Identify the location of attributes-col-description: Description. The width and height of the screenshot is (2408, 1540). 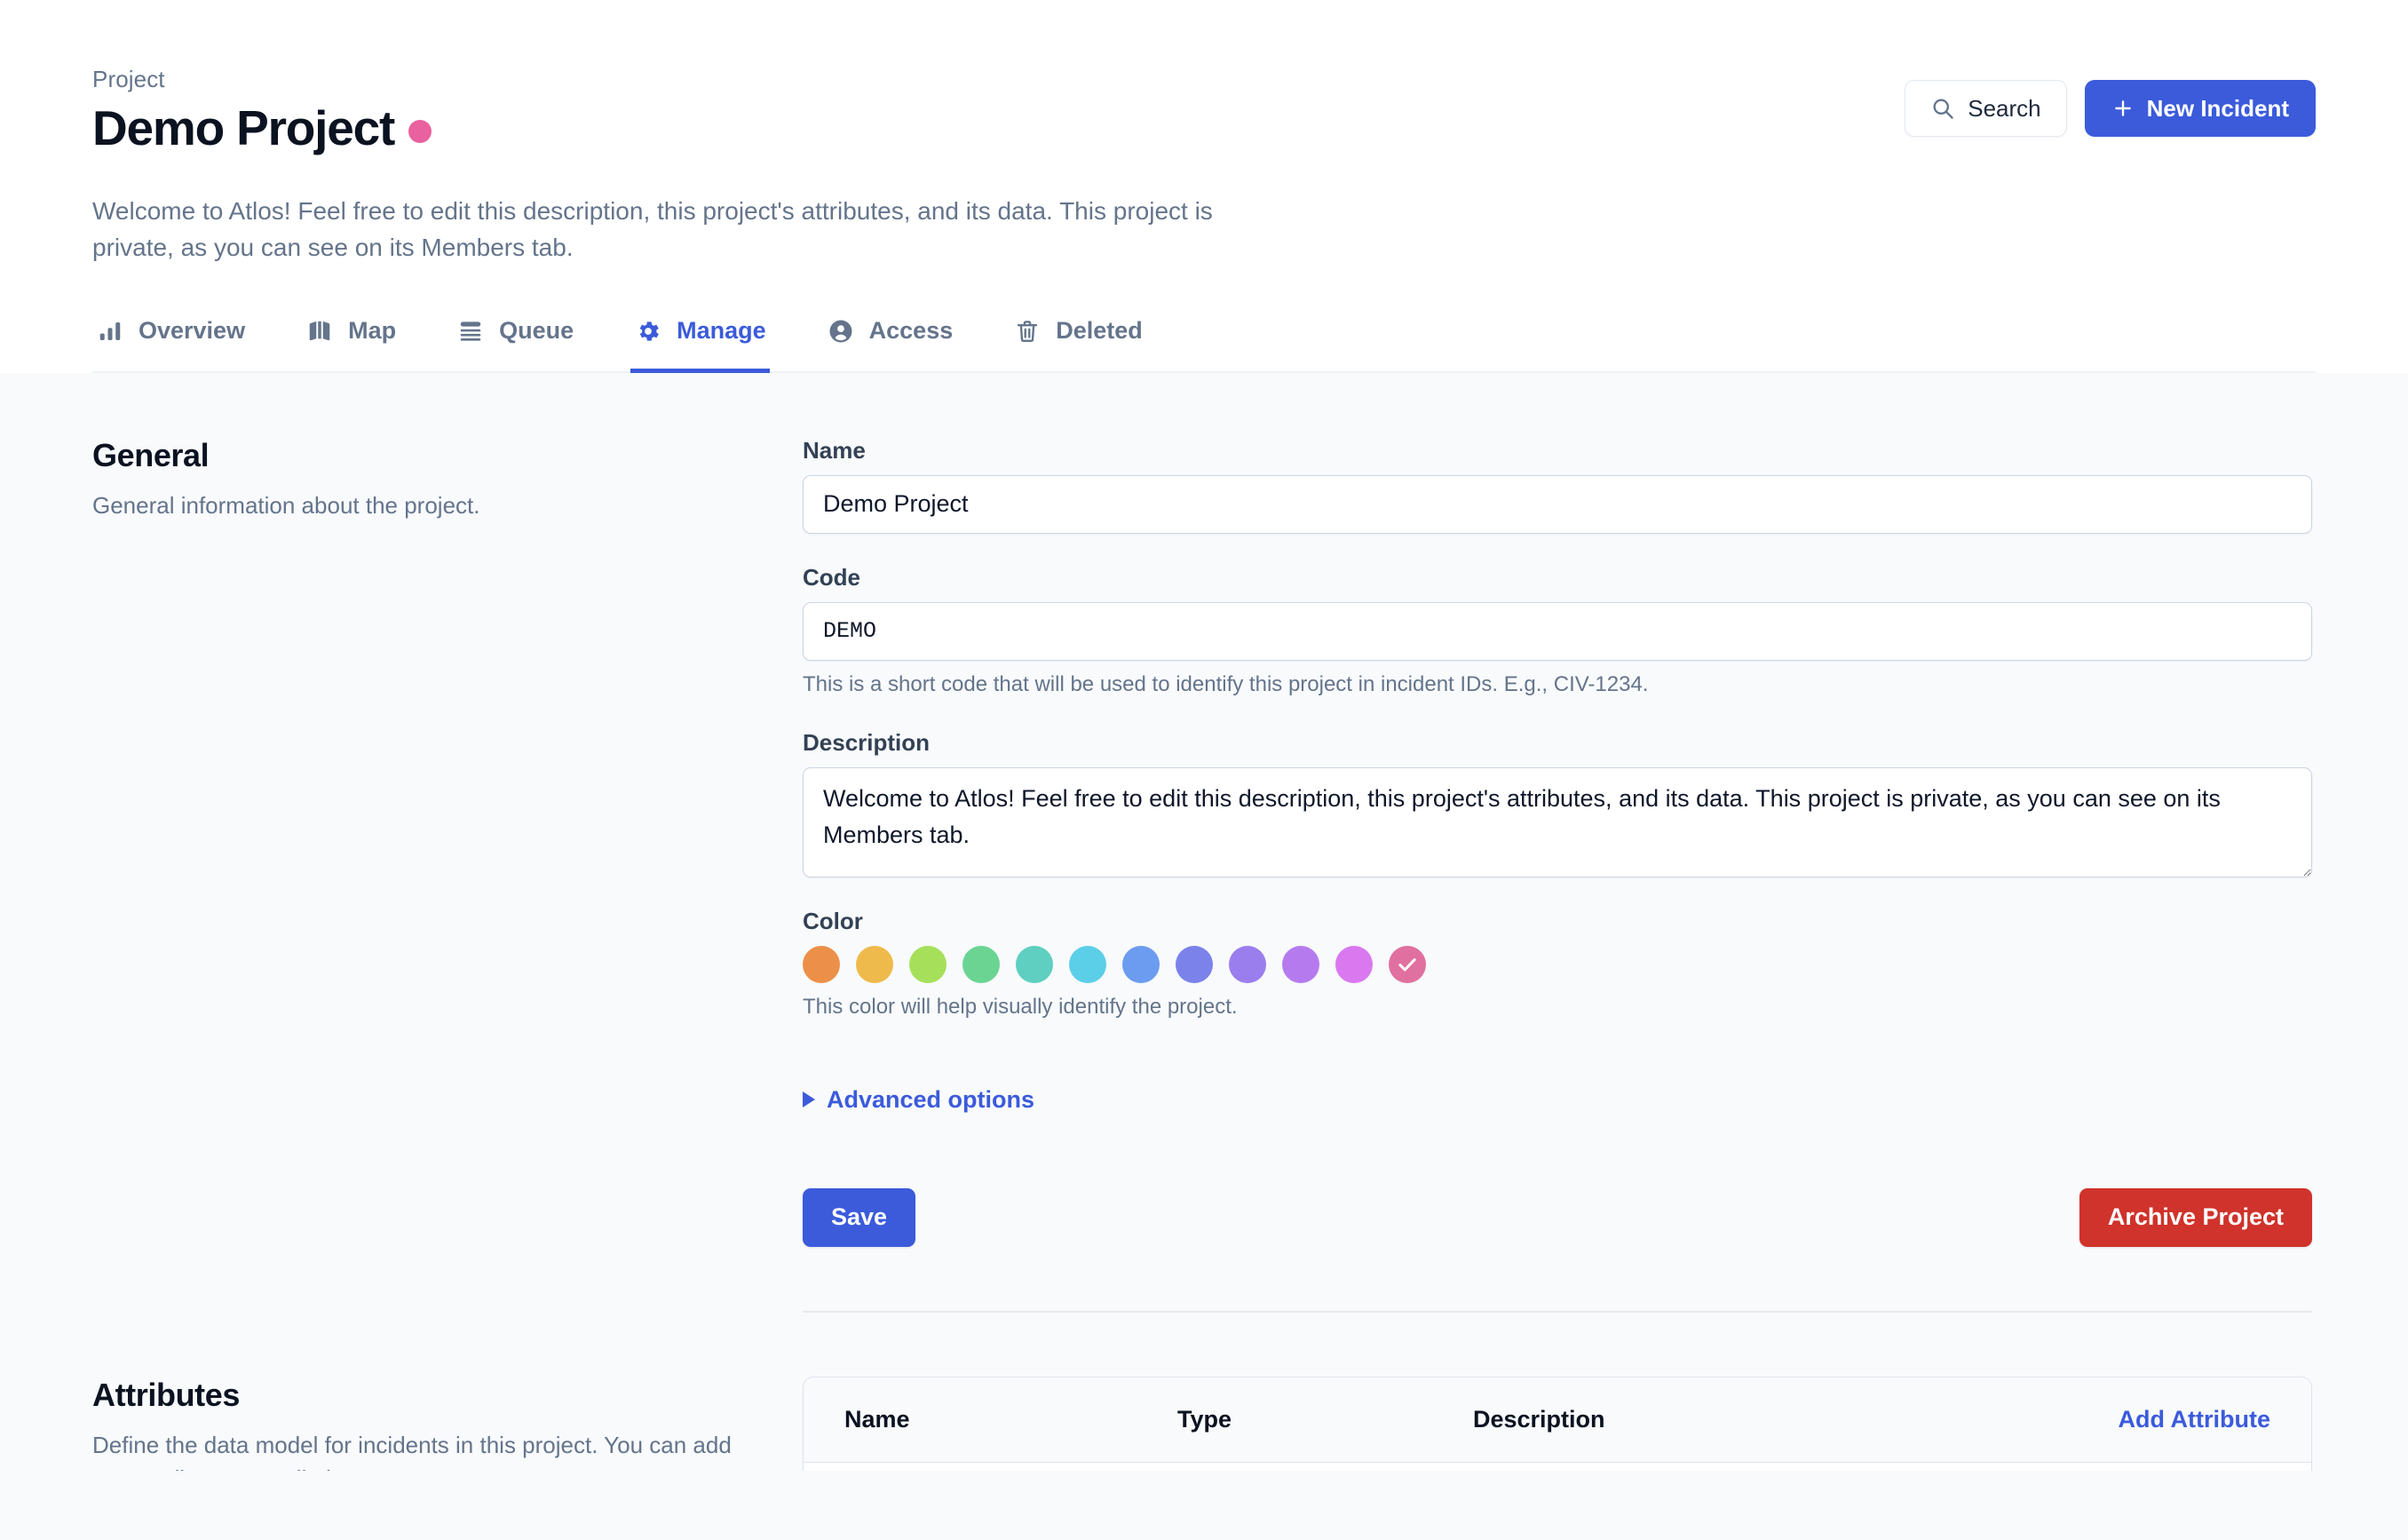
(1539, 1419).